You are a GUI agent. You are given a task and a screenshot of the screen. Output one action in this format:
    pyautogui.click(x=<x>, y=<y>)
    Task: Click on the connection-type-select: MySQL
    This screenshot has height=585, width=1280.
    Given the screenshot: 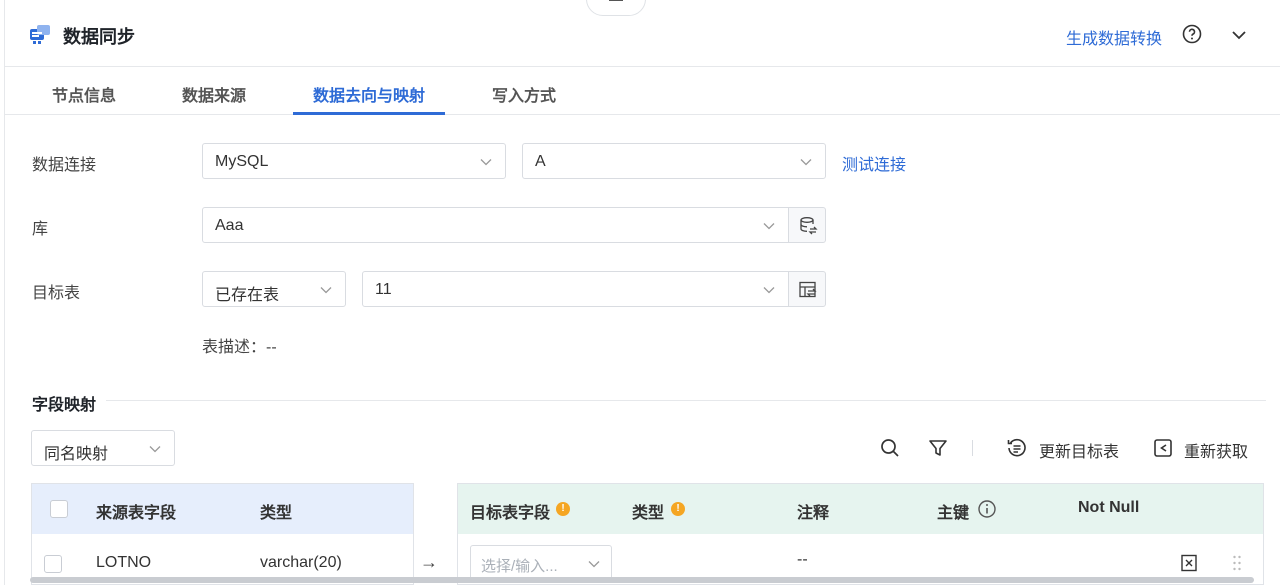 What is the action you would take?
    pyautogui.click(x=354, y=161)
    